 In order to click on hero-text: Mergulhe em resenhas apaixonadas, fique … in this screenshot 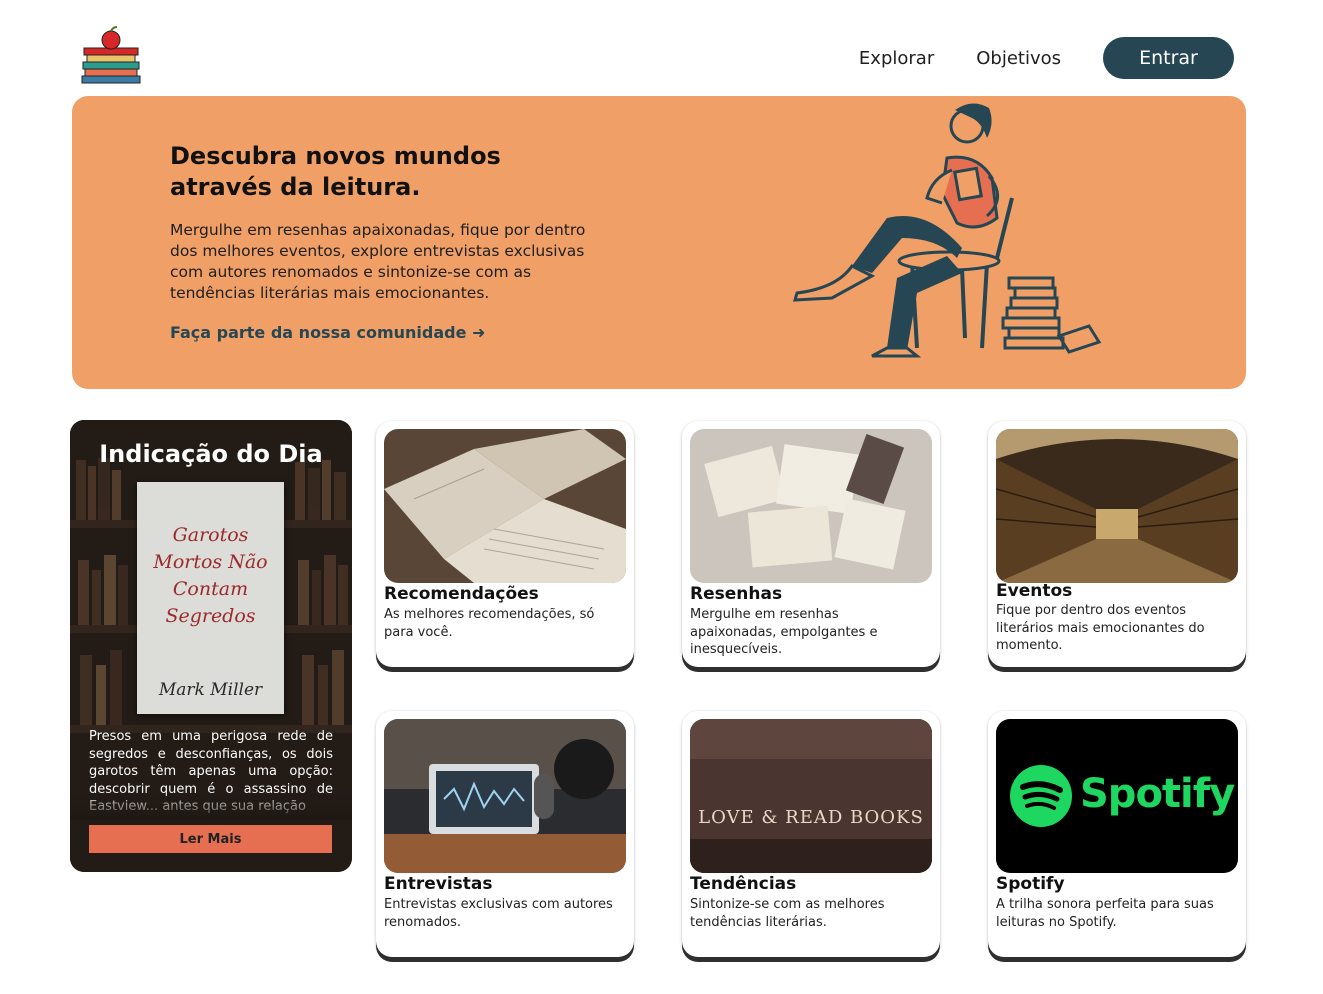, I will do `click(378, 261)`.